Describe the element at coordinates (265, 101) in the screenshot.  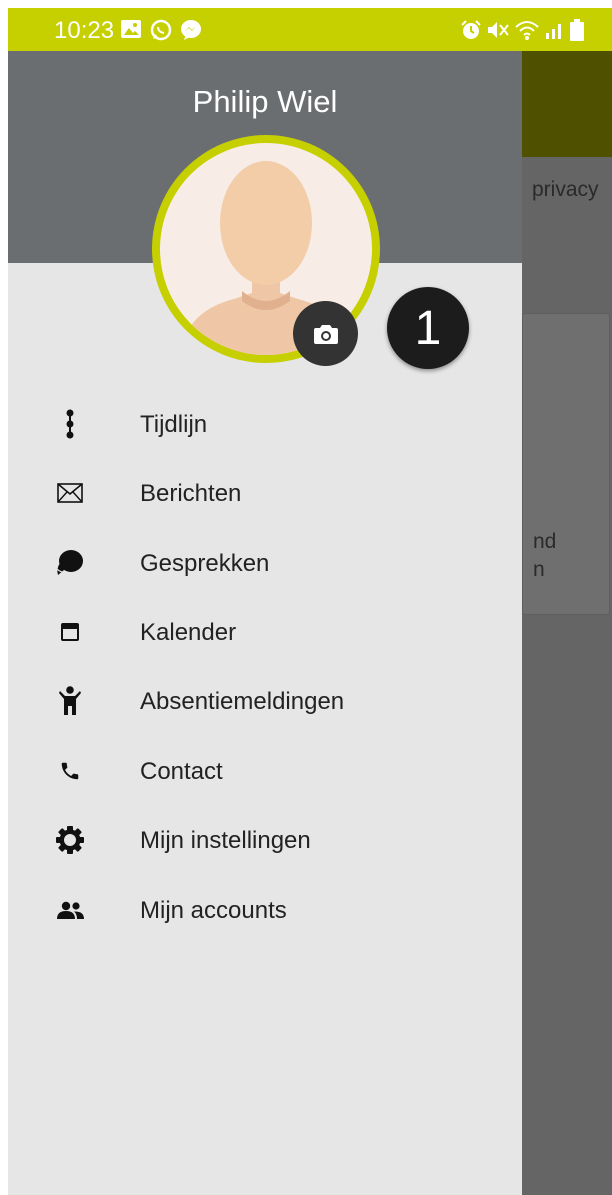
I see `user-name: Philip Wiel` at that location.